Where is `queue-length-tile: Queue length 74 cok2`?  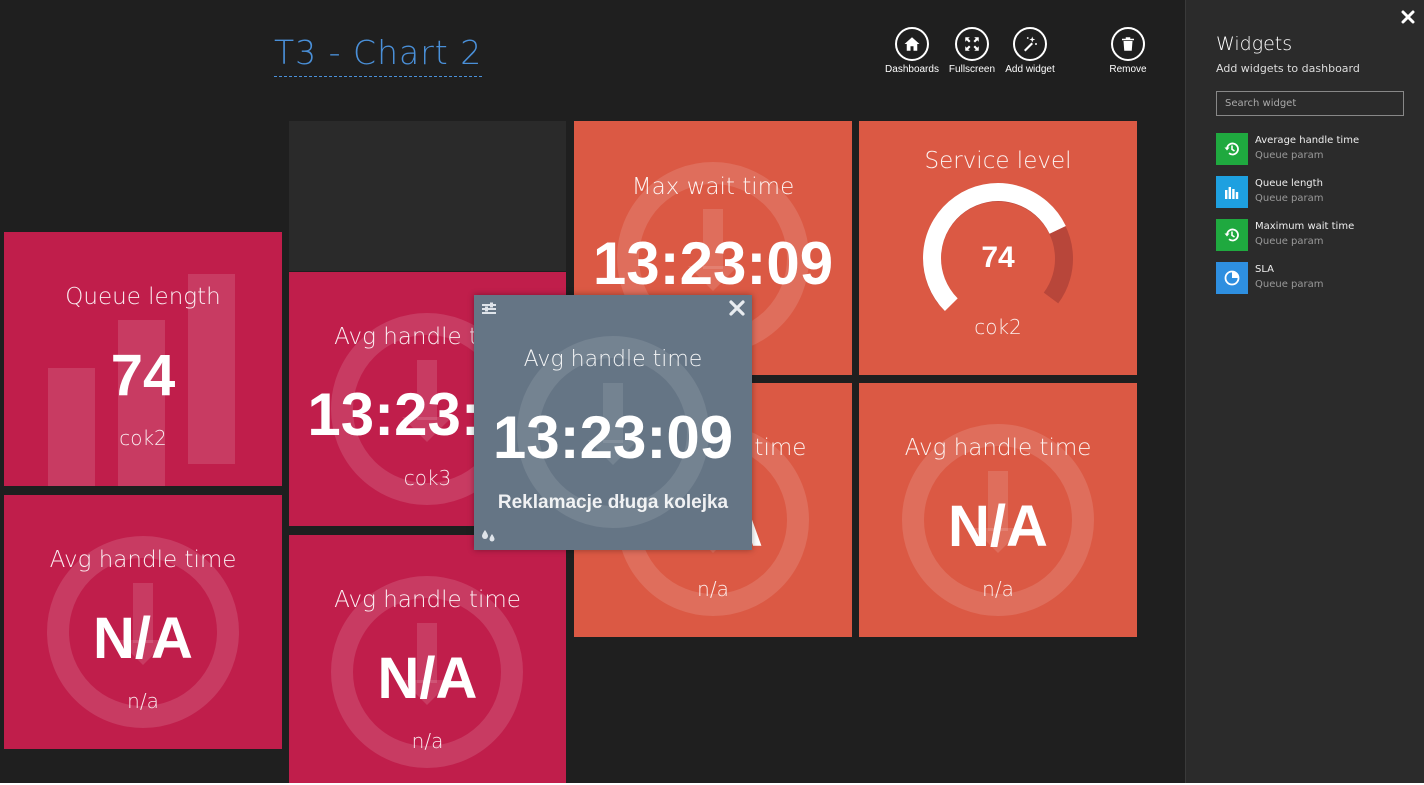 queue-length-tile: Queue length 74 cok2 is located at coordinates (143, 359).